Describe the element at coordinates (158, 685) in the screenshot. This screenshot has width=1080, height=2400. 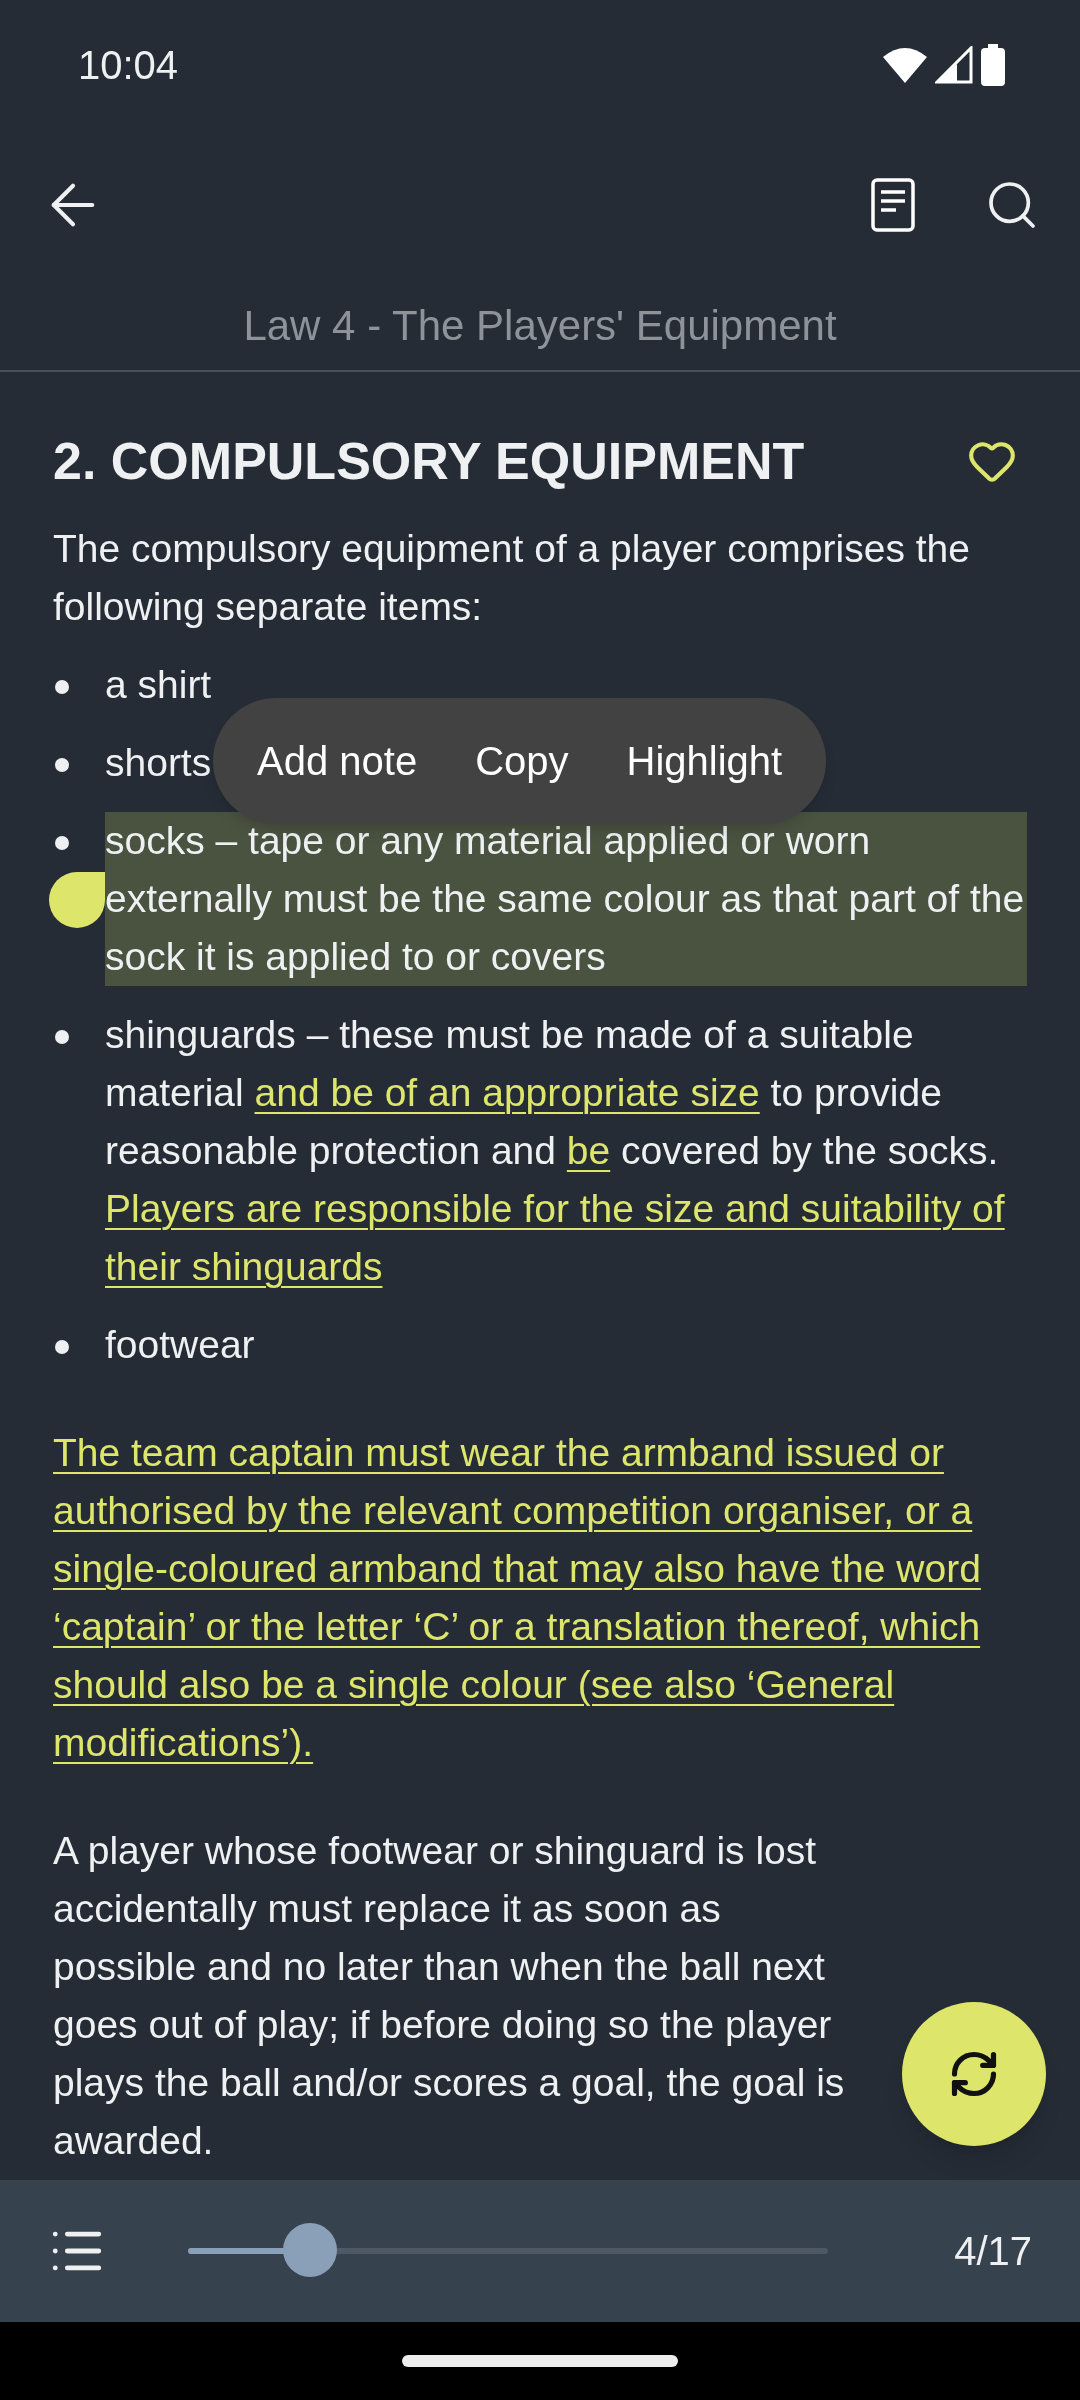
I see `list-item-text: a shirt` at that location.